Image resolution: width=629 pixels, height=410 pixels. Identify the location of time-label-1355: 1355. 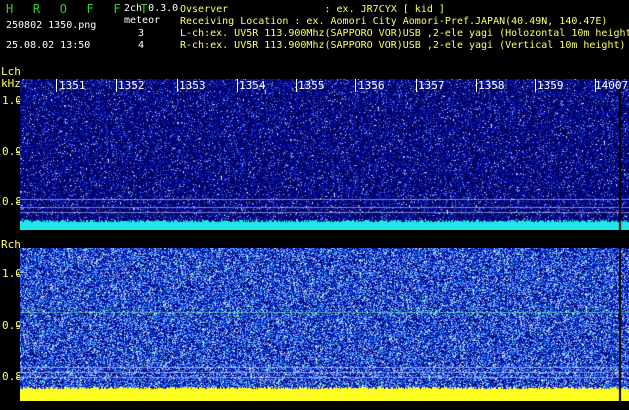
(311, 85).